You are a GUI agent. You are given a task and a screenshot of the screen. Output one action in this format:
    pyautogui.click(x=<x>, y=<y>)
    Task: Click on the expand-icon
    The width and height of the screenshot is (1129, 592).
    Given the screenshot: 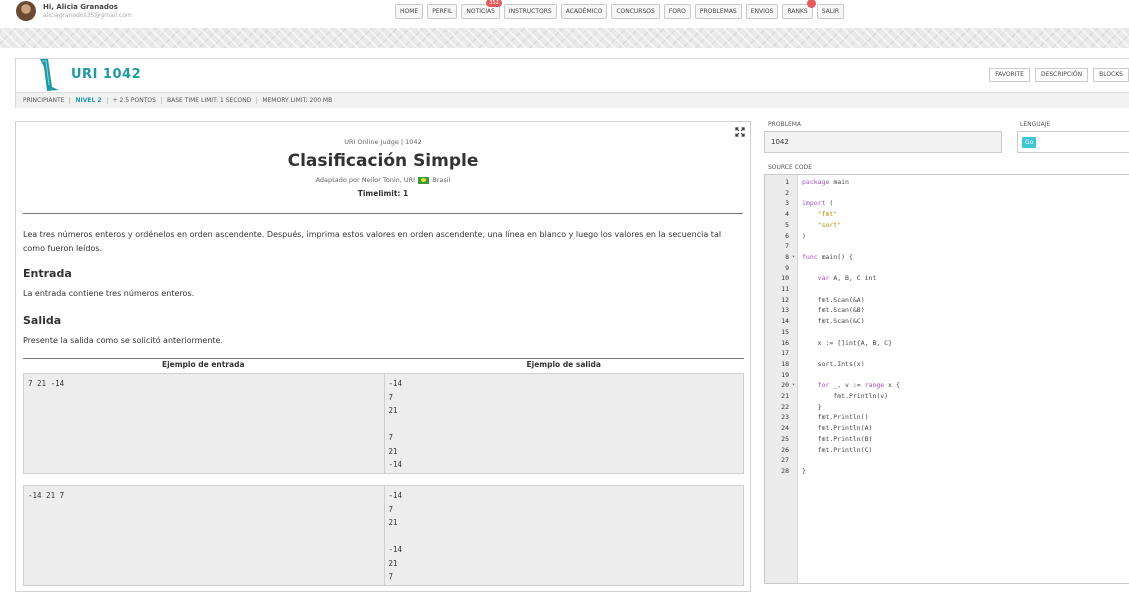 What is the action you would take?
    pyautogui.click(x=740, y=132)
    